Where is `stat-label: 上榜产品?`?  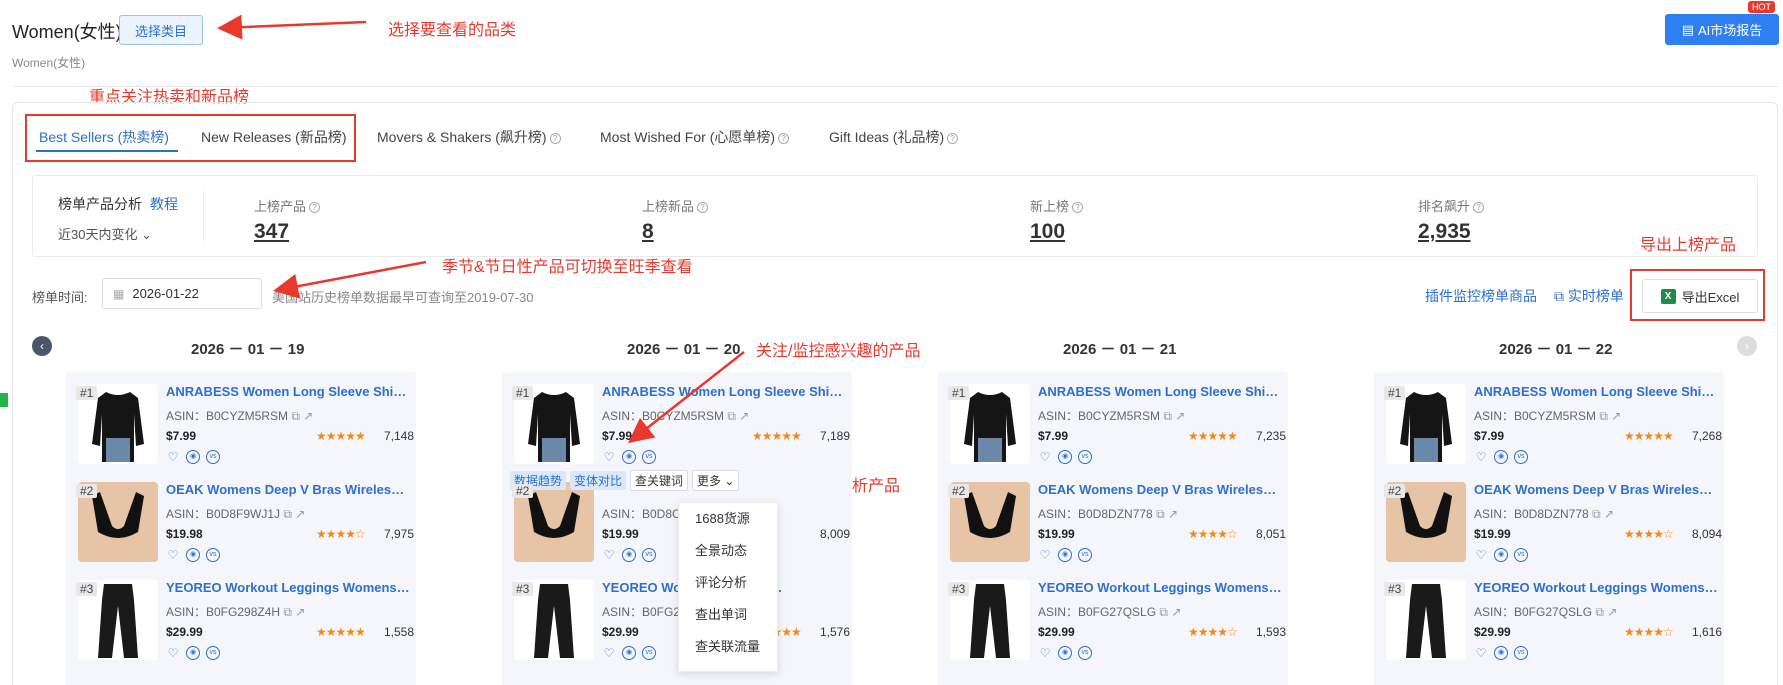 stat-label: 上榜产品? is located at coordinates (287, 205).